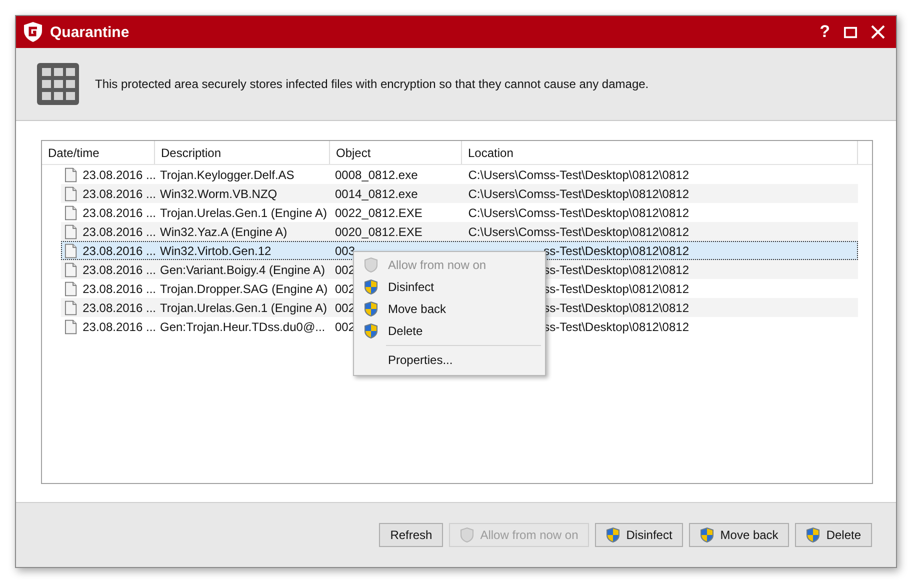 The image size is (912, 583). I want to click on table-cell: Win32.Worm.VB.NZQ, so click(219, 193).